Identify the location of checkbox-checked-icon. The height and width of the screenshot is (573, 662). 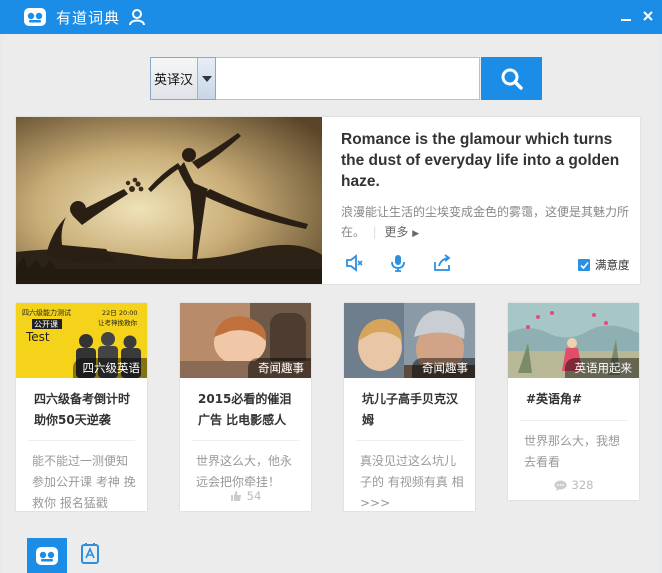
(584, 265).